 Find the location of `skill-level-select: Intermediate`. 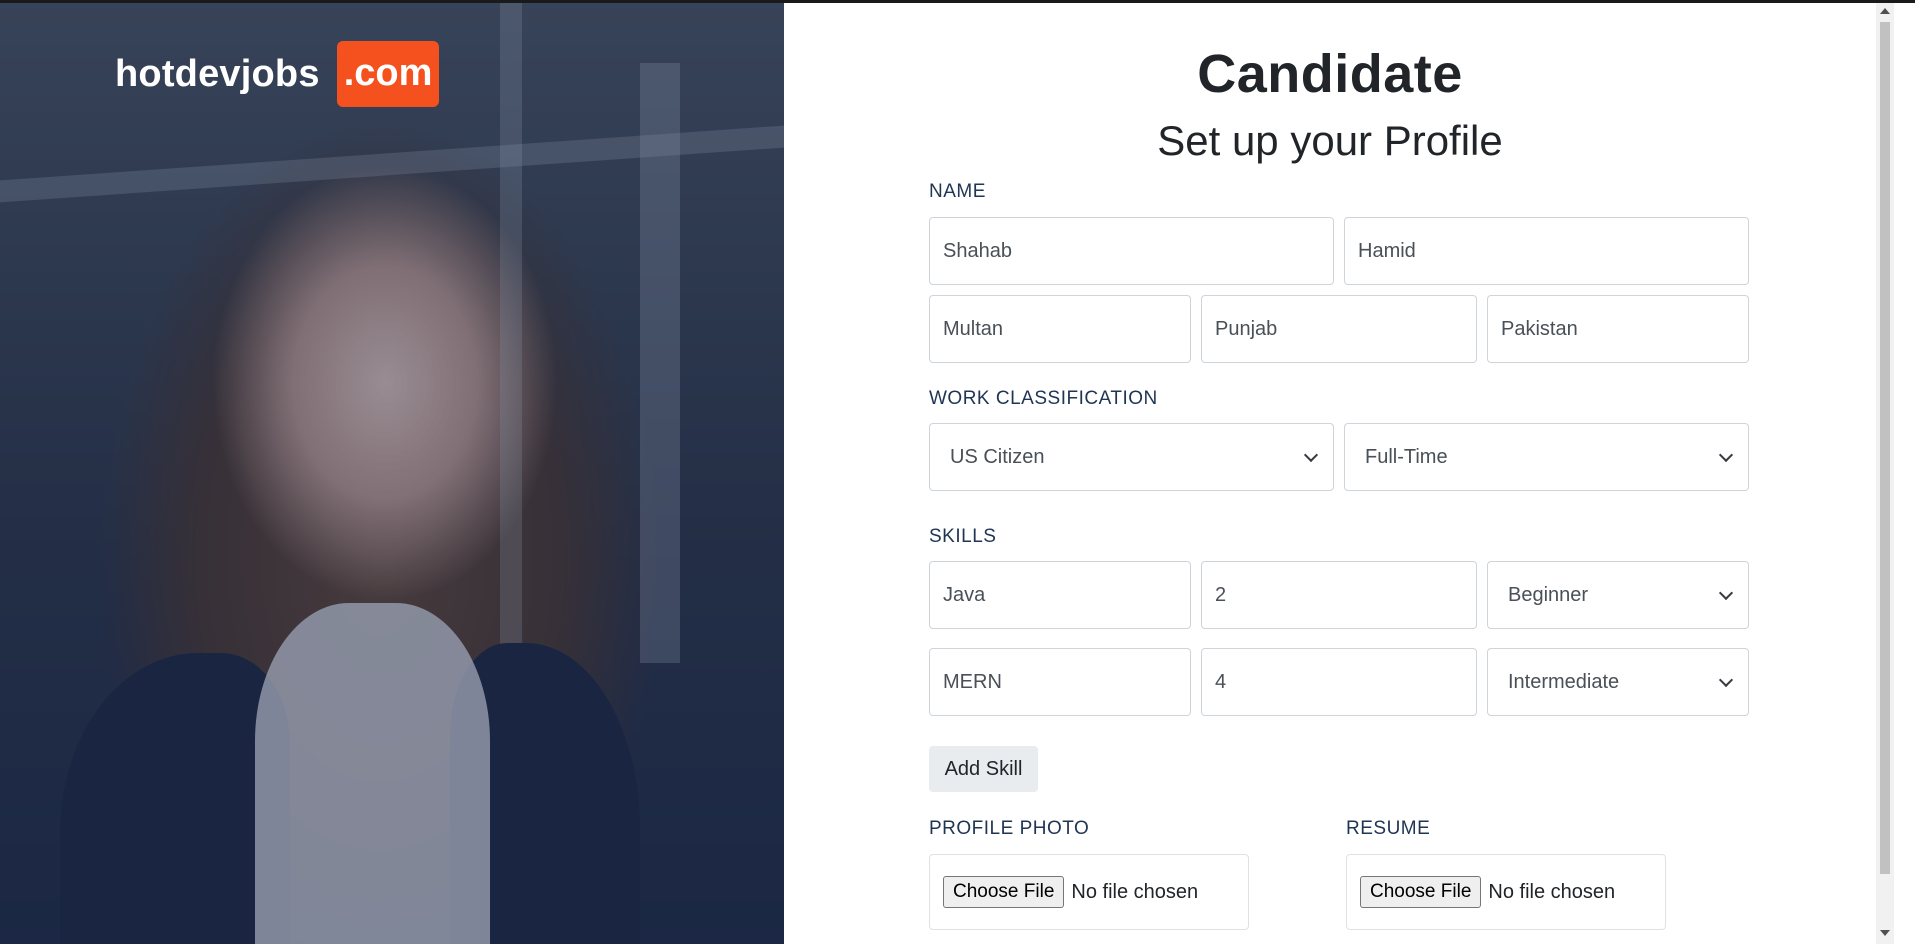

skill-level-select: Intermediate is located at coordinates (1618, 682).